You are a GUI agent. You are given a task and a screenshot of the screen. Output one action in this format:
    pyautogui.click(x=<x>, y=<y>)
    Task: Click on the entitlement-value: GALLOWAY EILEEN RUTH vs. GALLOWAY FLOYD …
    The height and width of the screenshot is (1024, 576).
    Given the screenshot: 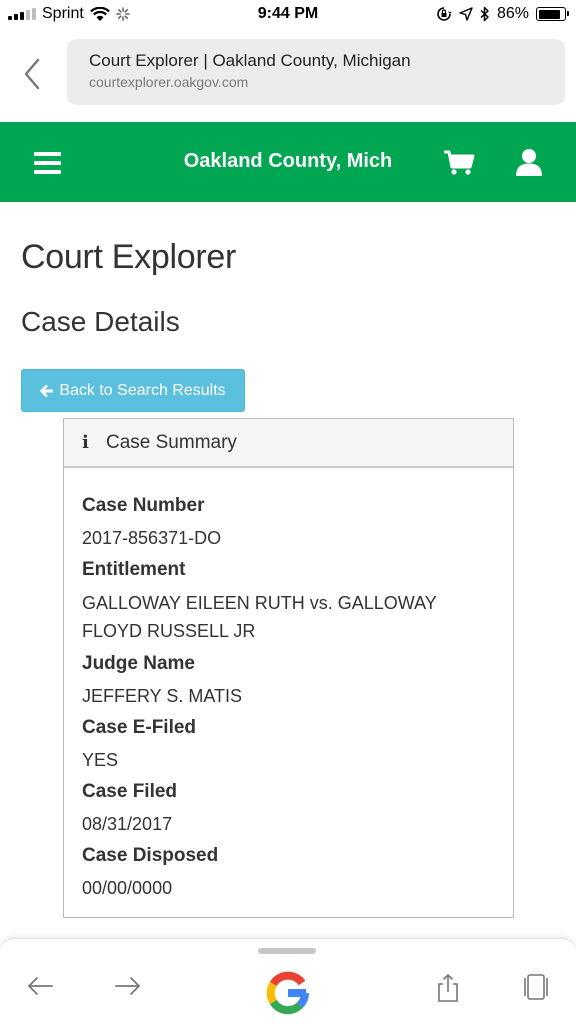 What is the action you would take?
    pyautogui.click(x=259, y=617)
    